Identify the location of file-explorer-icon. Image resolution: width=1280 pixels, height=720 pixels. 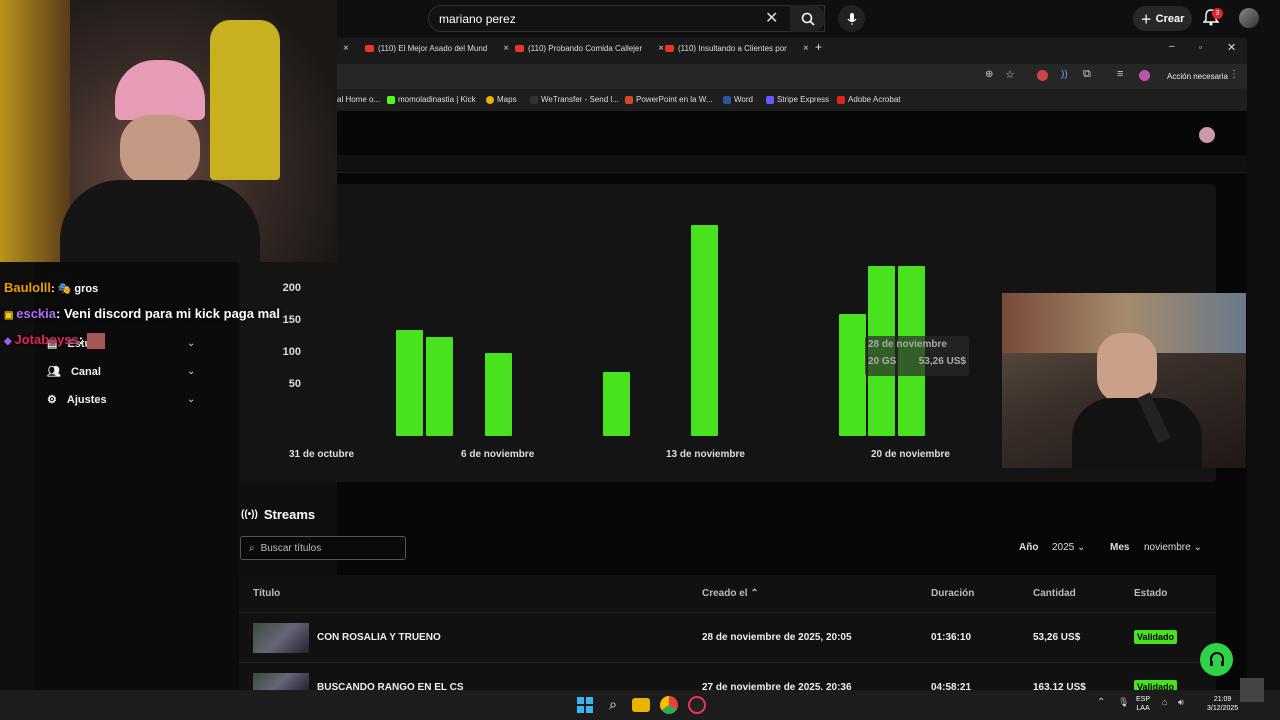
(641, 705).